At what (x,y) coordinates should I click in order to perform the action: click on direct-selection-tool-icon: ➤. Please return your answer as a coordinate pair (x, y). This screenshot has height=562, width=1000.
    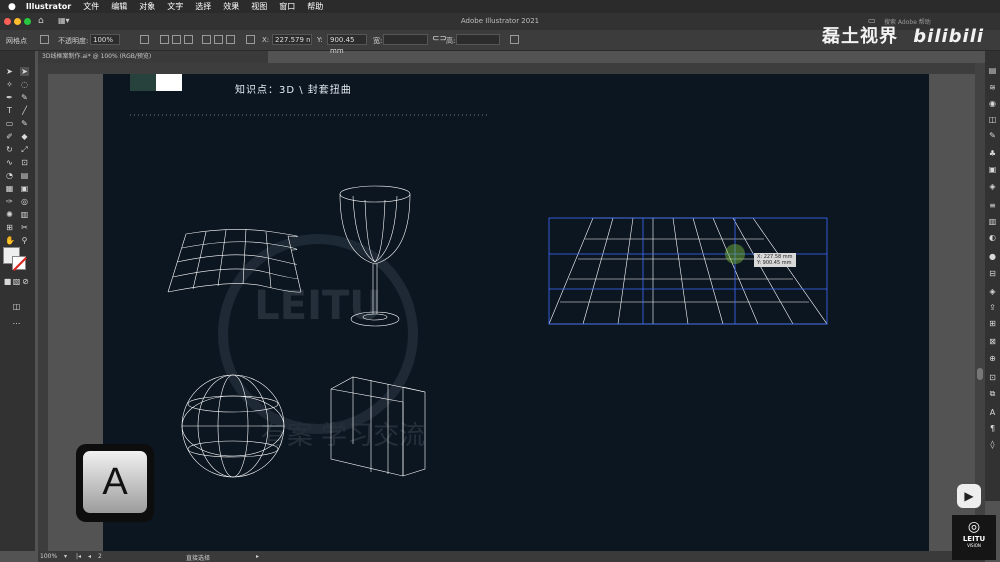
    Looking at the image, I should click on (24, 71).